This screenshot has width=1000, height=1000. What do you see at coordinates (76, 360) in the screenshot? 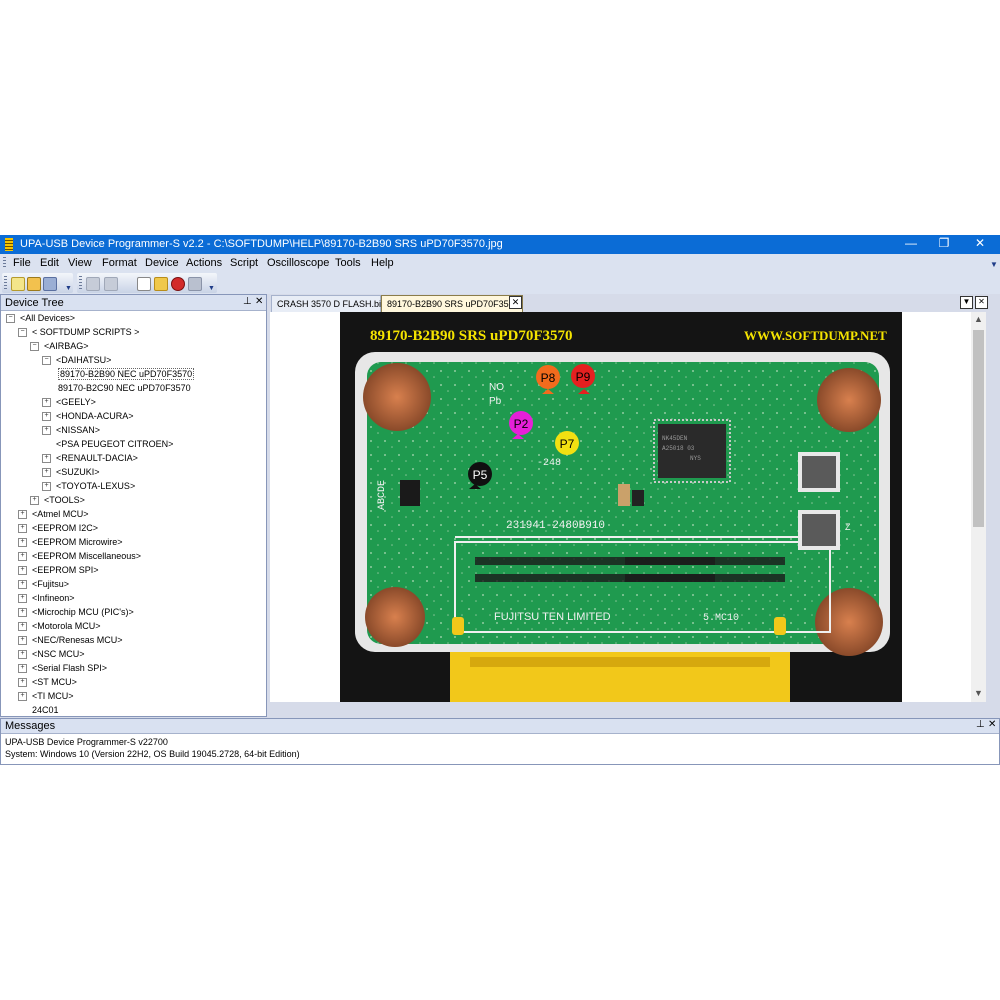
I see `tree-item: − <DAIHATSU>` at bounding box center [76, 360].